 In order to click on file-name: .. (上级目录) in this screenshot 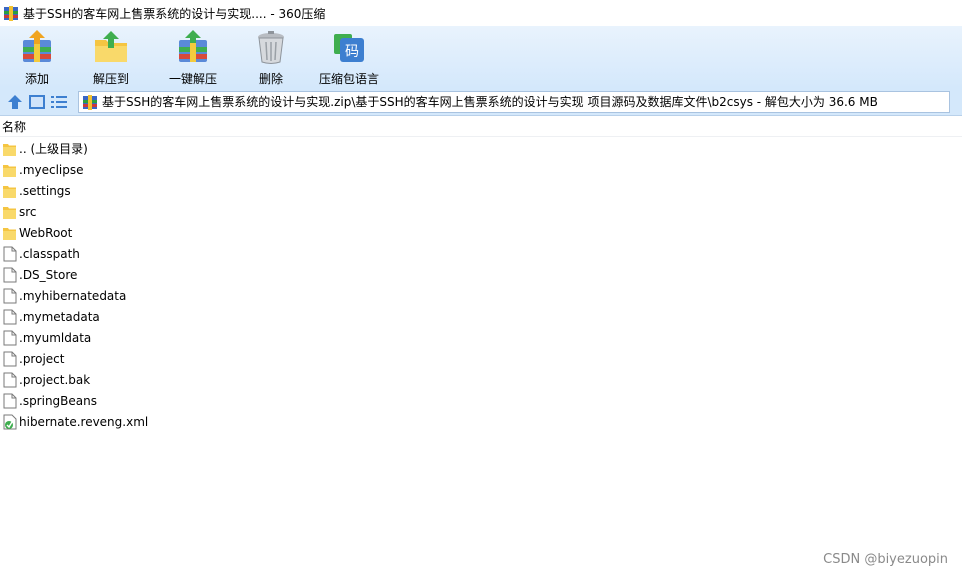, I will do `click(53, 149)`.